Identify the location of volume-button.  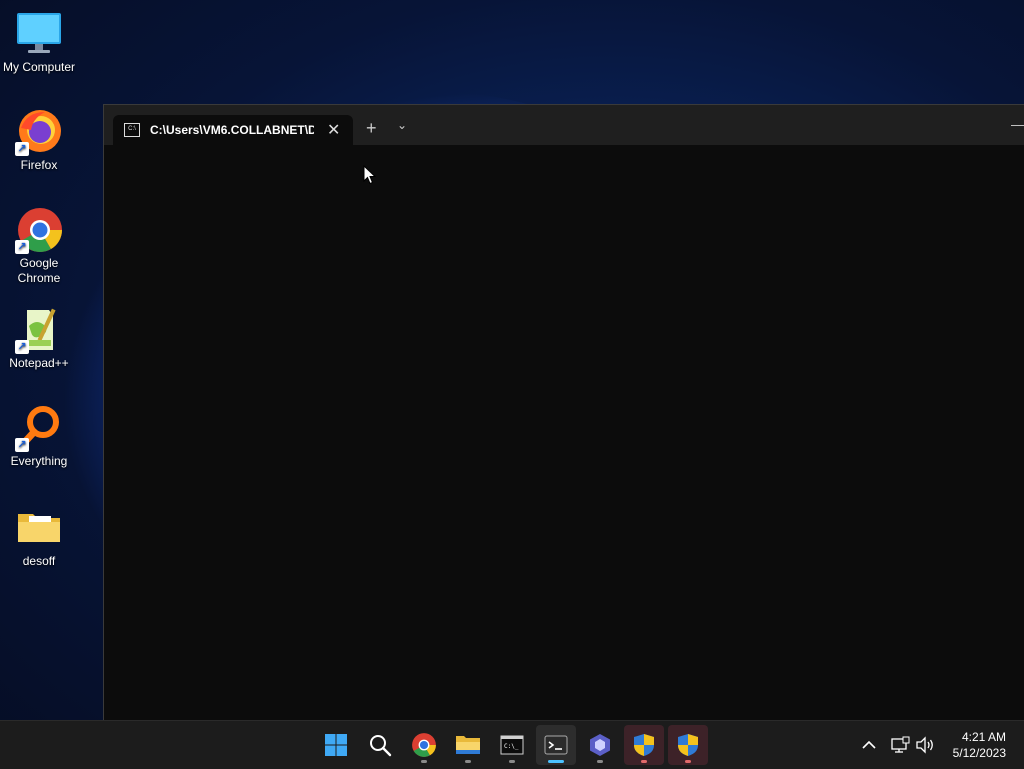
(925, 745).